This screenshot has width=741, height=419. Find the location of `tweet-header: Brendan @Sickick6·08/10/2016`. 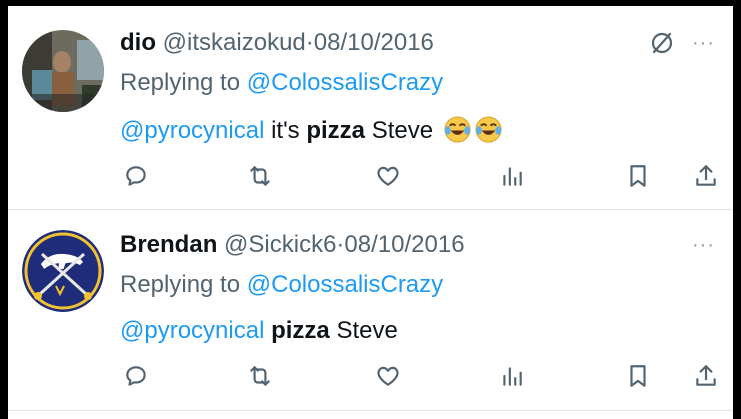

tweet-header: Brendan @Sickick6·08/10/2016 is located at coordinates (292, 245).